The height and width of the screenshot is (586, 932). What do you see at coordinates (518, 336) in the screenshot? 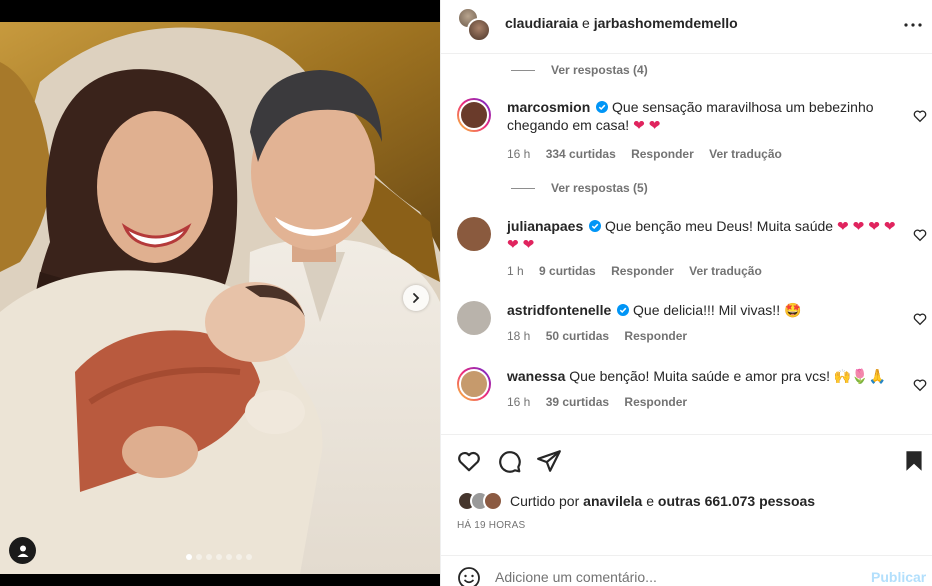
I see `comment-time: 18 h` at bounding box center [518, 336].